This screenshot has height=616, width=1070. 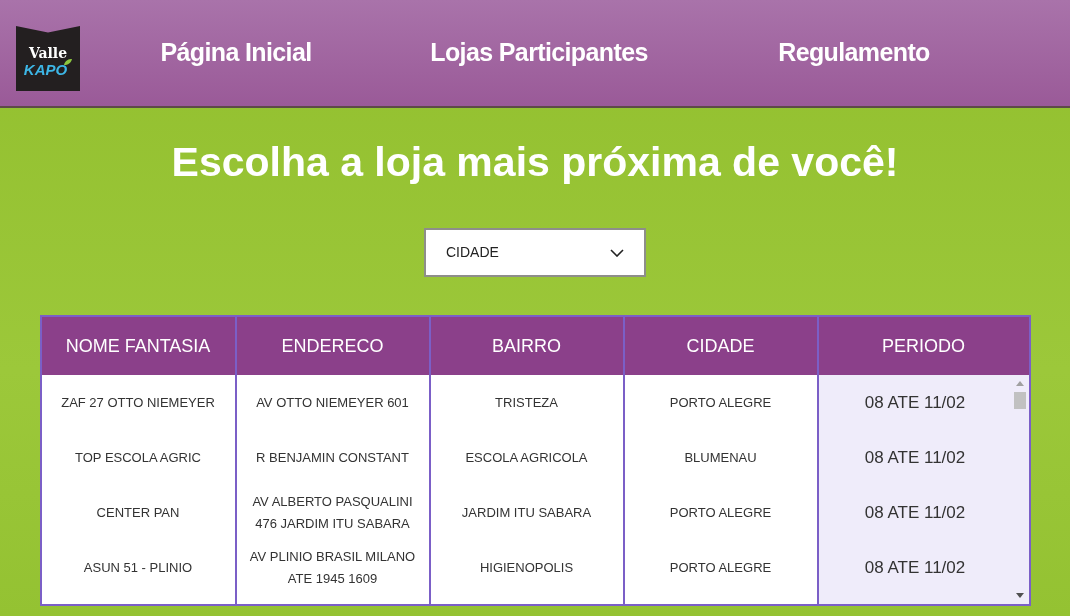 I want to click on table-cell-text: TRISTEZA, so click(x=526, y=402).